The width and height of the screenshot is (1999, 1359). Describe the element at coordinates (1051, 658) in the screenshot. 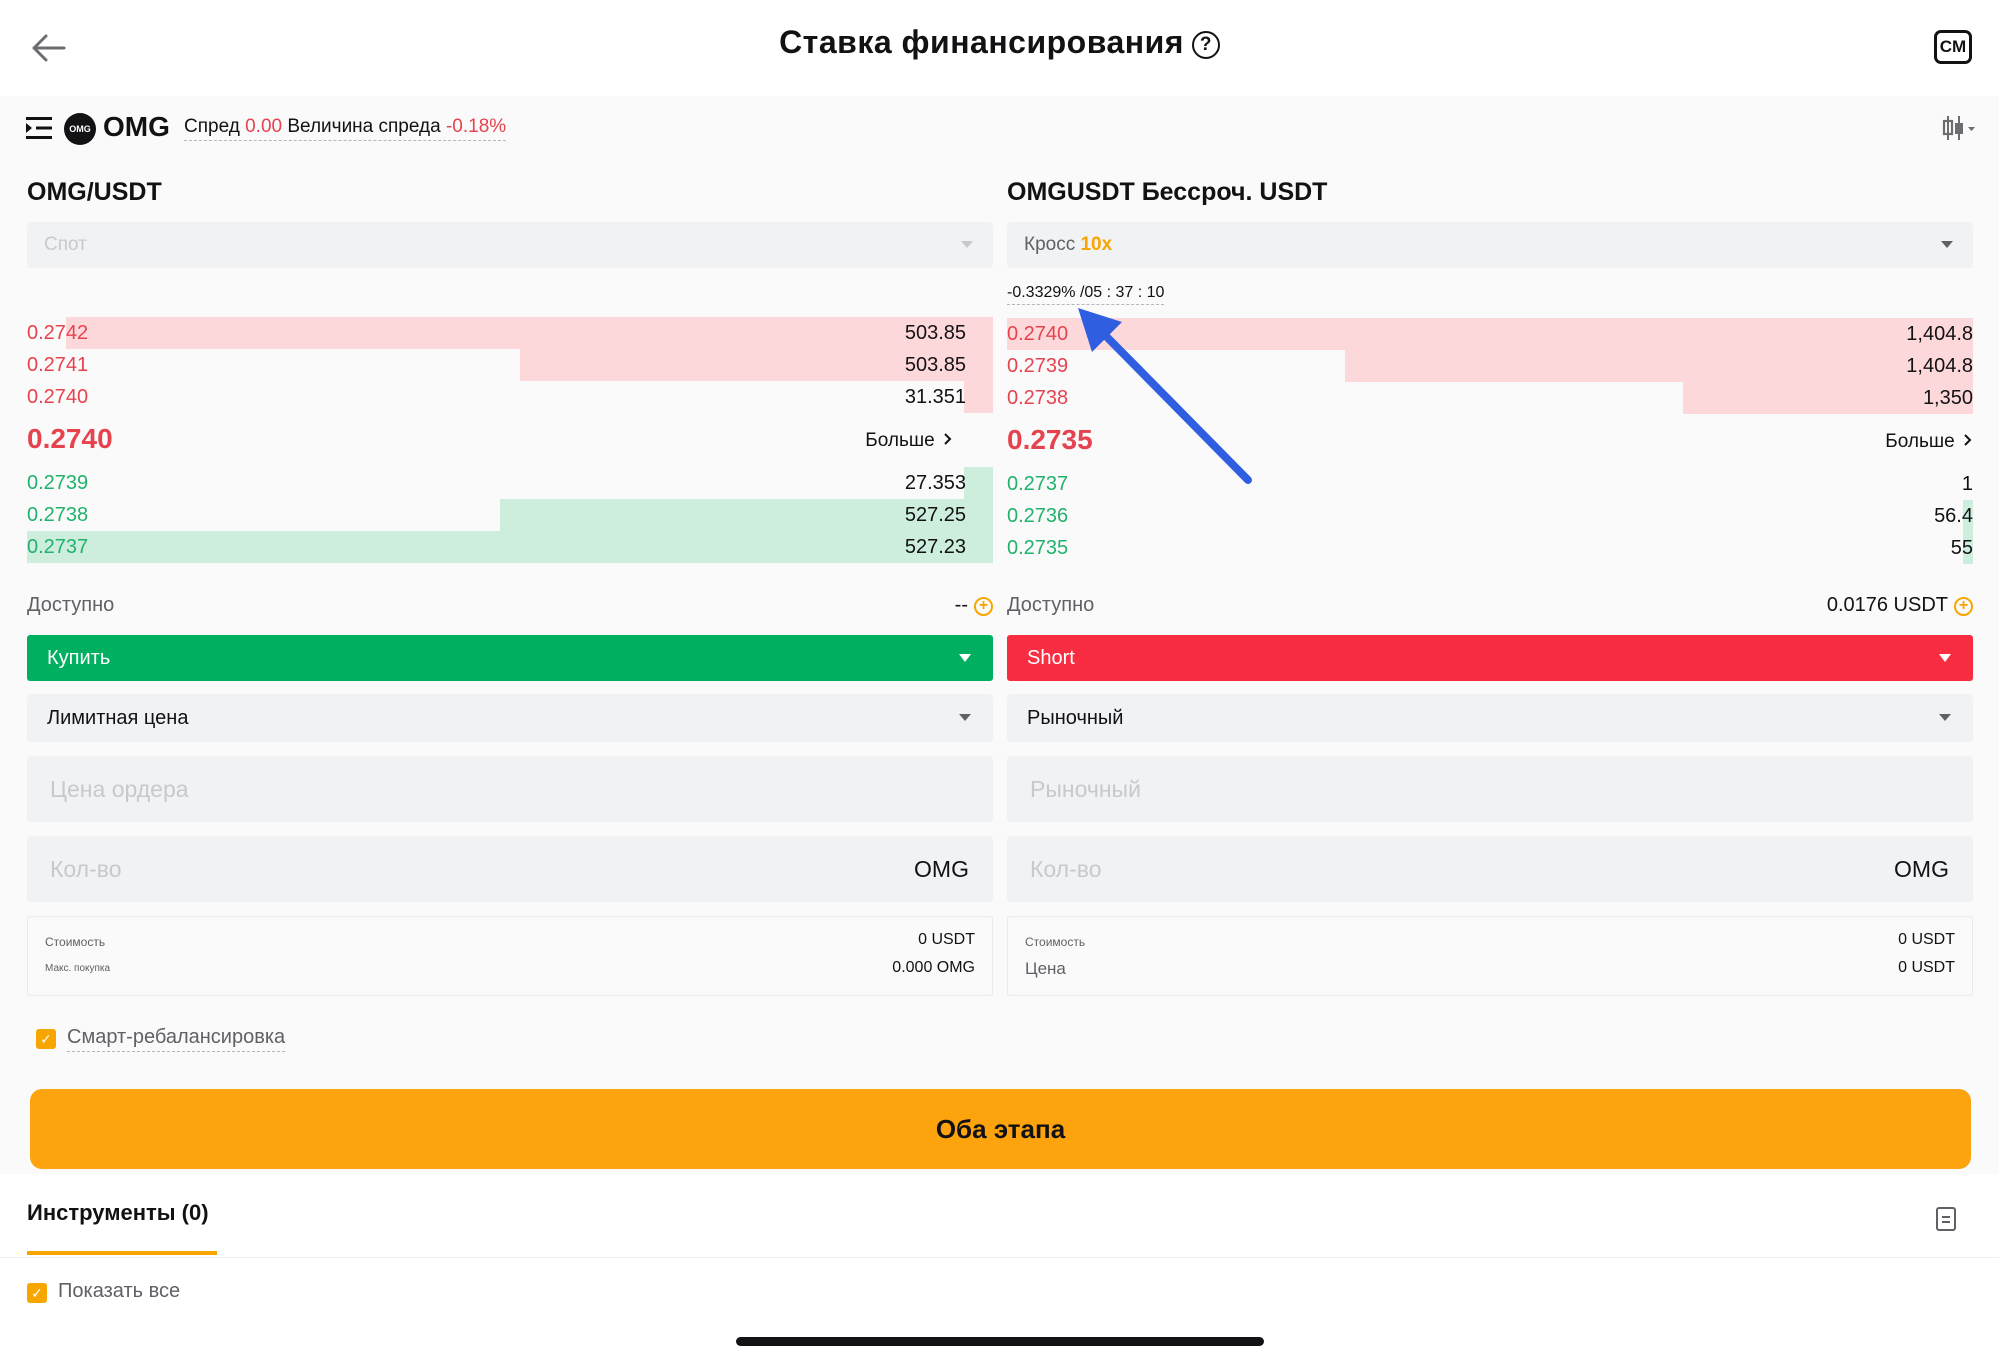

I see `short-side-label: Short` at that location.